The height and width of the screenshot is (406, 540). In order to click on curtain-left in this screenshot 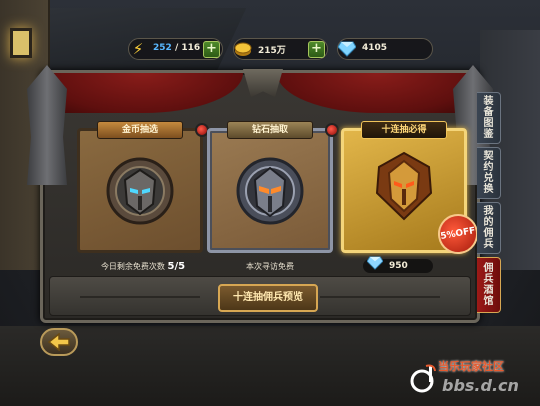, I will do `click(143, 93)`.